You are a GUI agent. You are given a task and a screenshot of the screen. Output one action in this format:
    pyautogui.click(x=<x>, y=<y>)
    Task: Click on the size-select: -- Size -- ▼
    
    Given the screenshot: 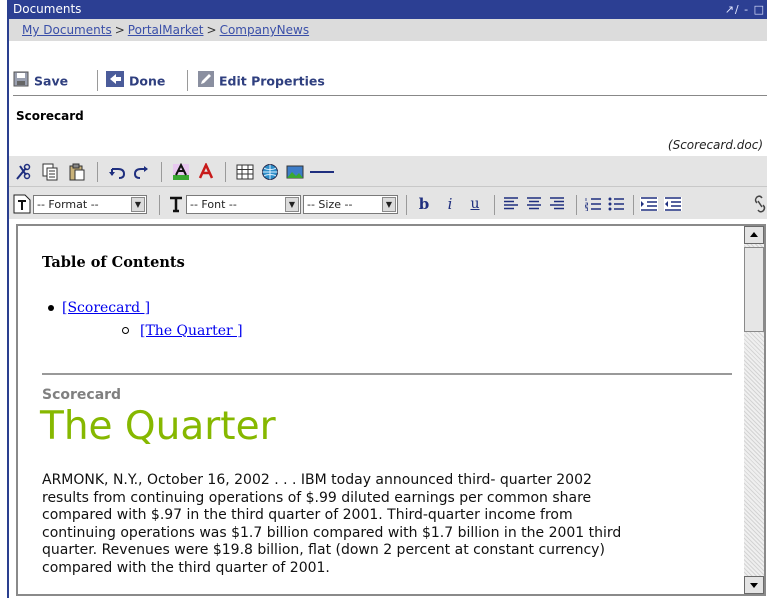 What is the action you would take?
    pyautogui.click(x=350, y=204)
    